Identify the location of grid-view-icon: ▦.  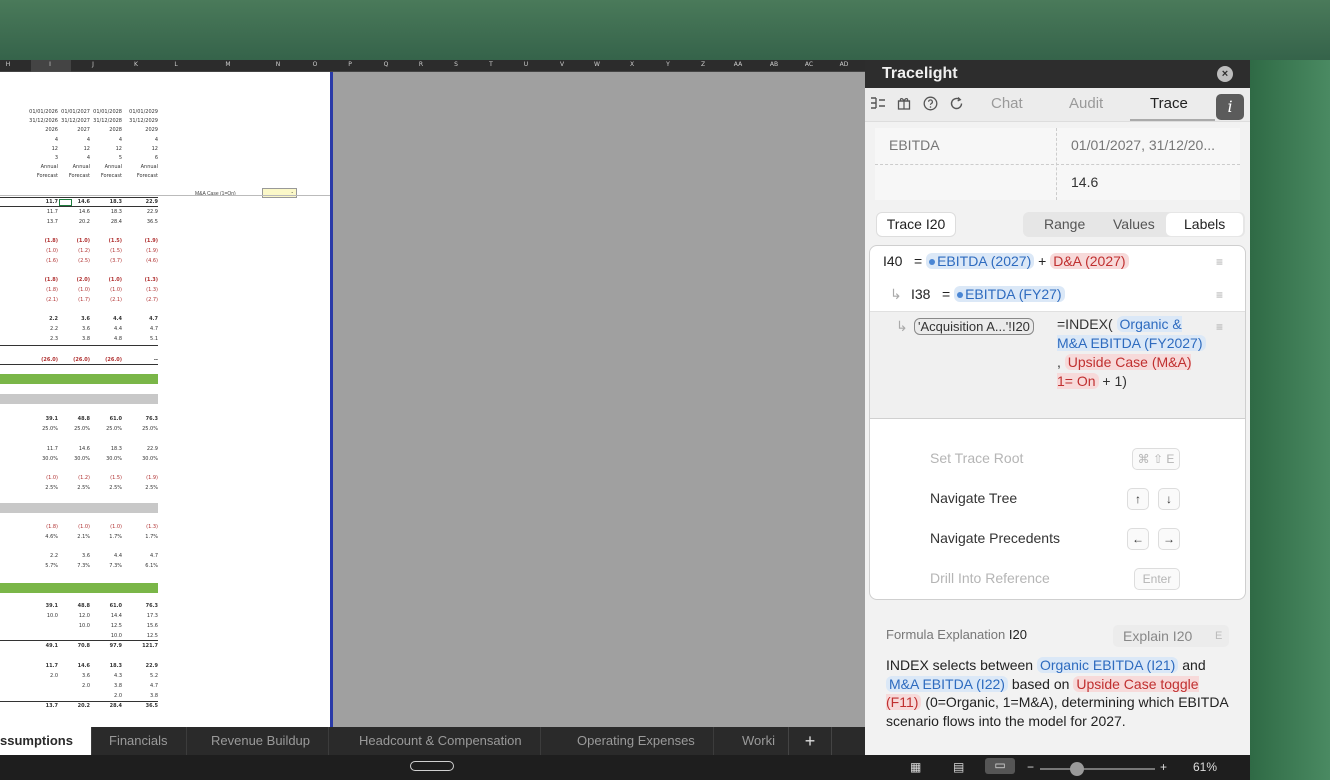
(915, 767).